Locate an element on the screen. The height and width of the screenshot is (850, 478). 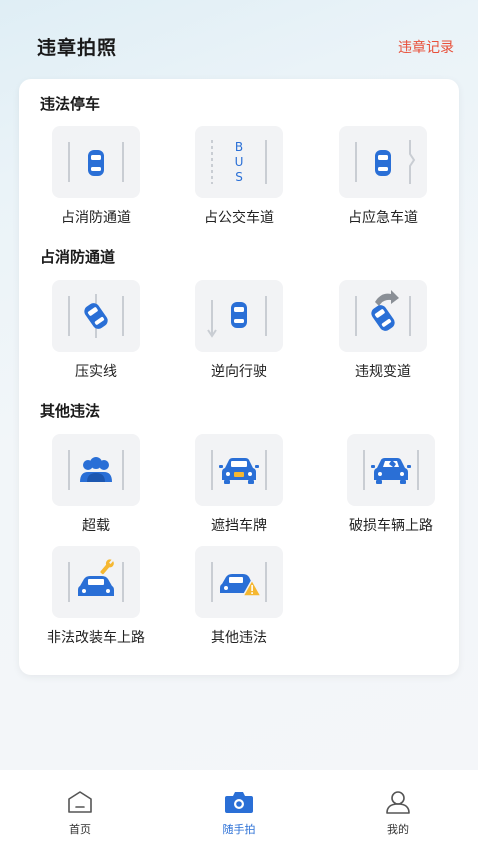
tab-label: 我的 is located at coordinates (398, 829).